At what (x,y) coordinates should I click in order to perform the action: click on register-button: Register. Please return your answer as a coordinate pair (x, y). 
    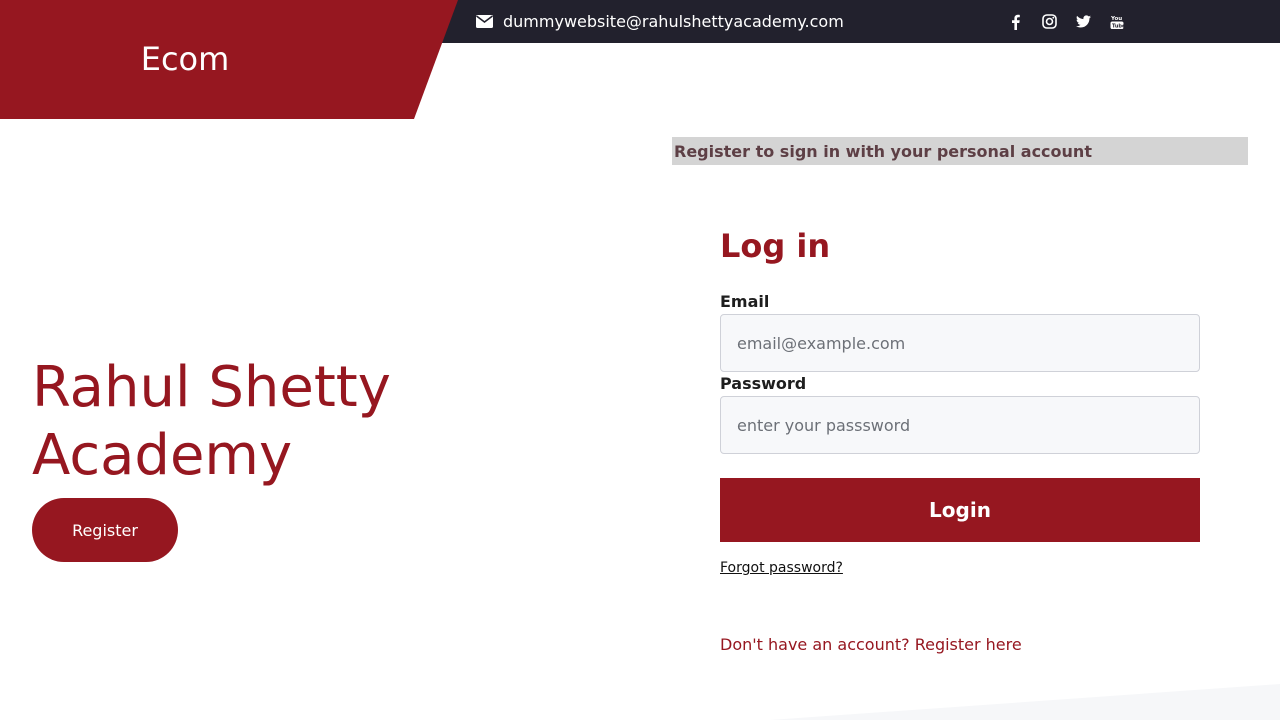
    Looking at the image, I should click on (105, 530).